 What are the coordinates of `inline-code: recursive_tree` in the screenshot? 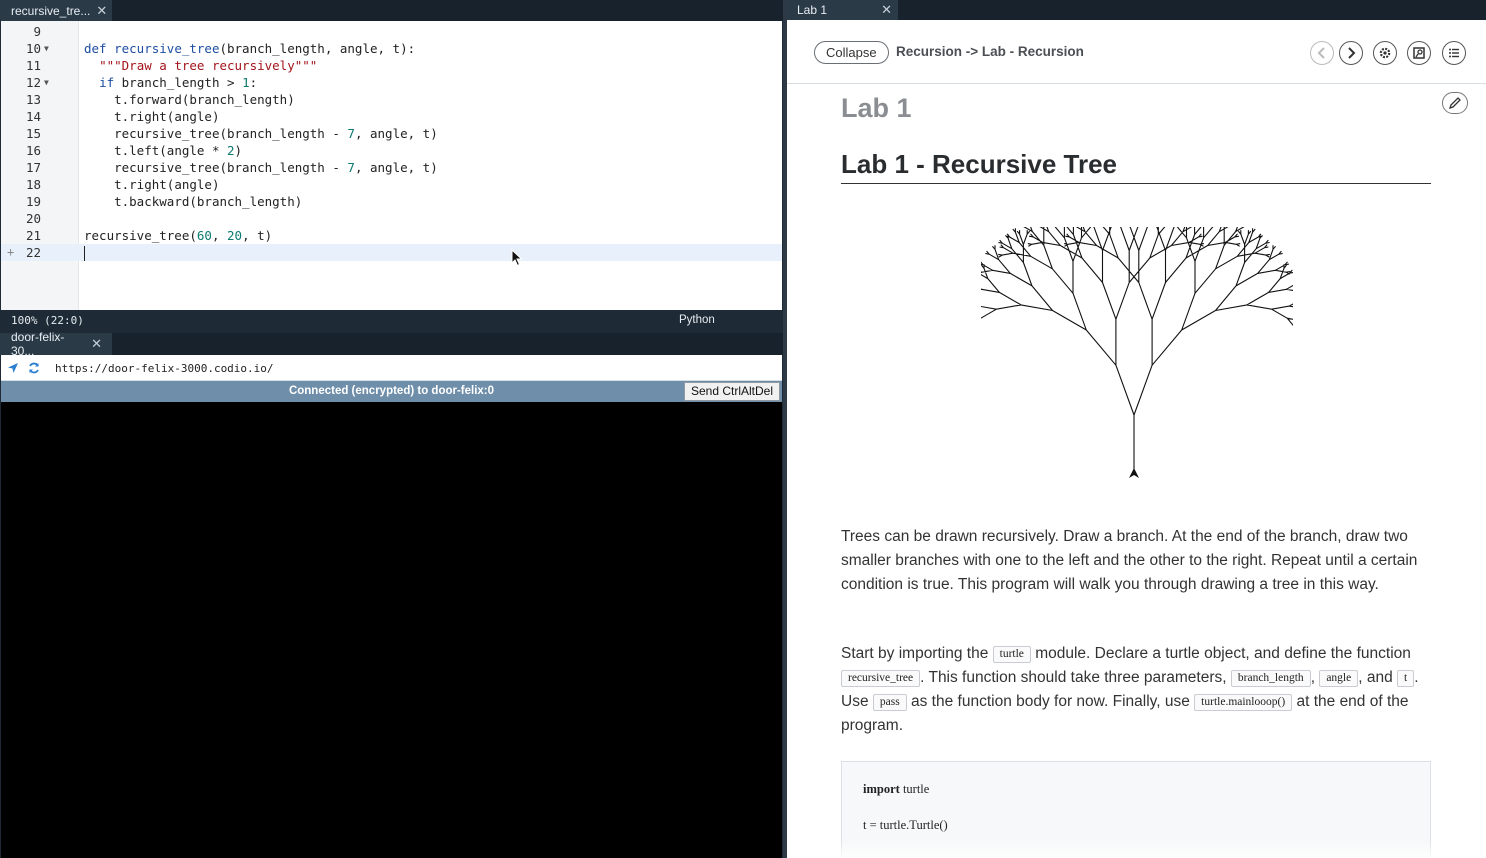 It's located at (881, 678).